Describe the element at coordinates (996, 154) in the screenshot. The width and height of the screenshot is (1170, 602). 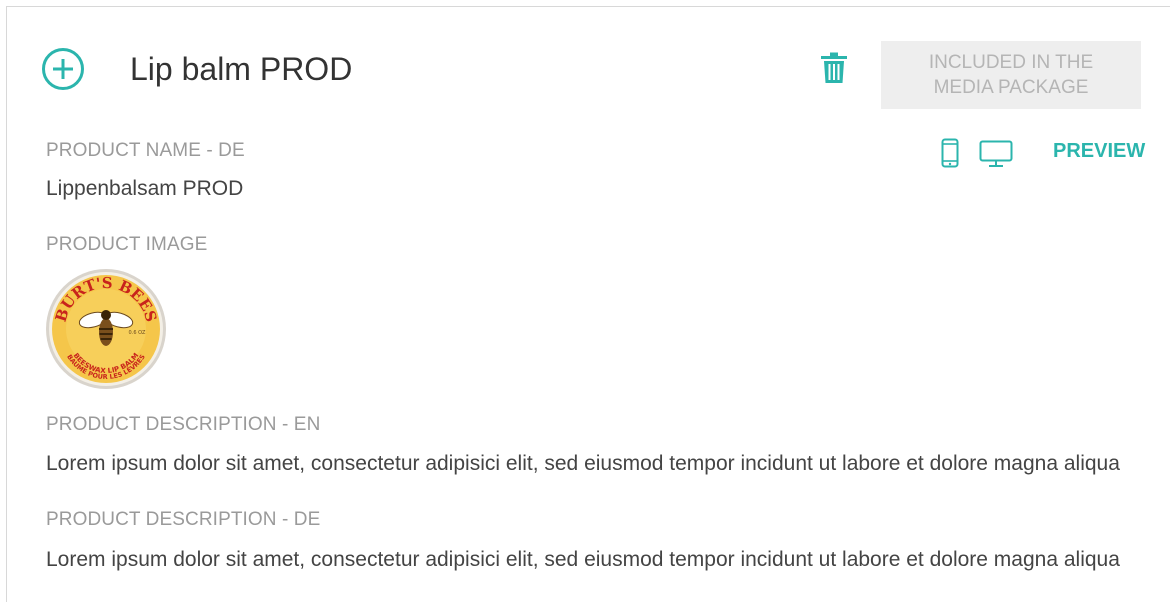
I see `desktop-icon` at that location.